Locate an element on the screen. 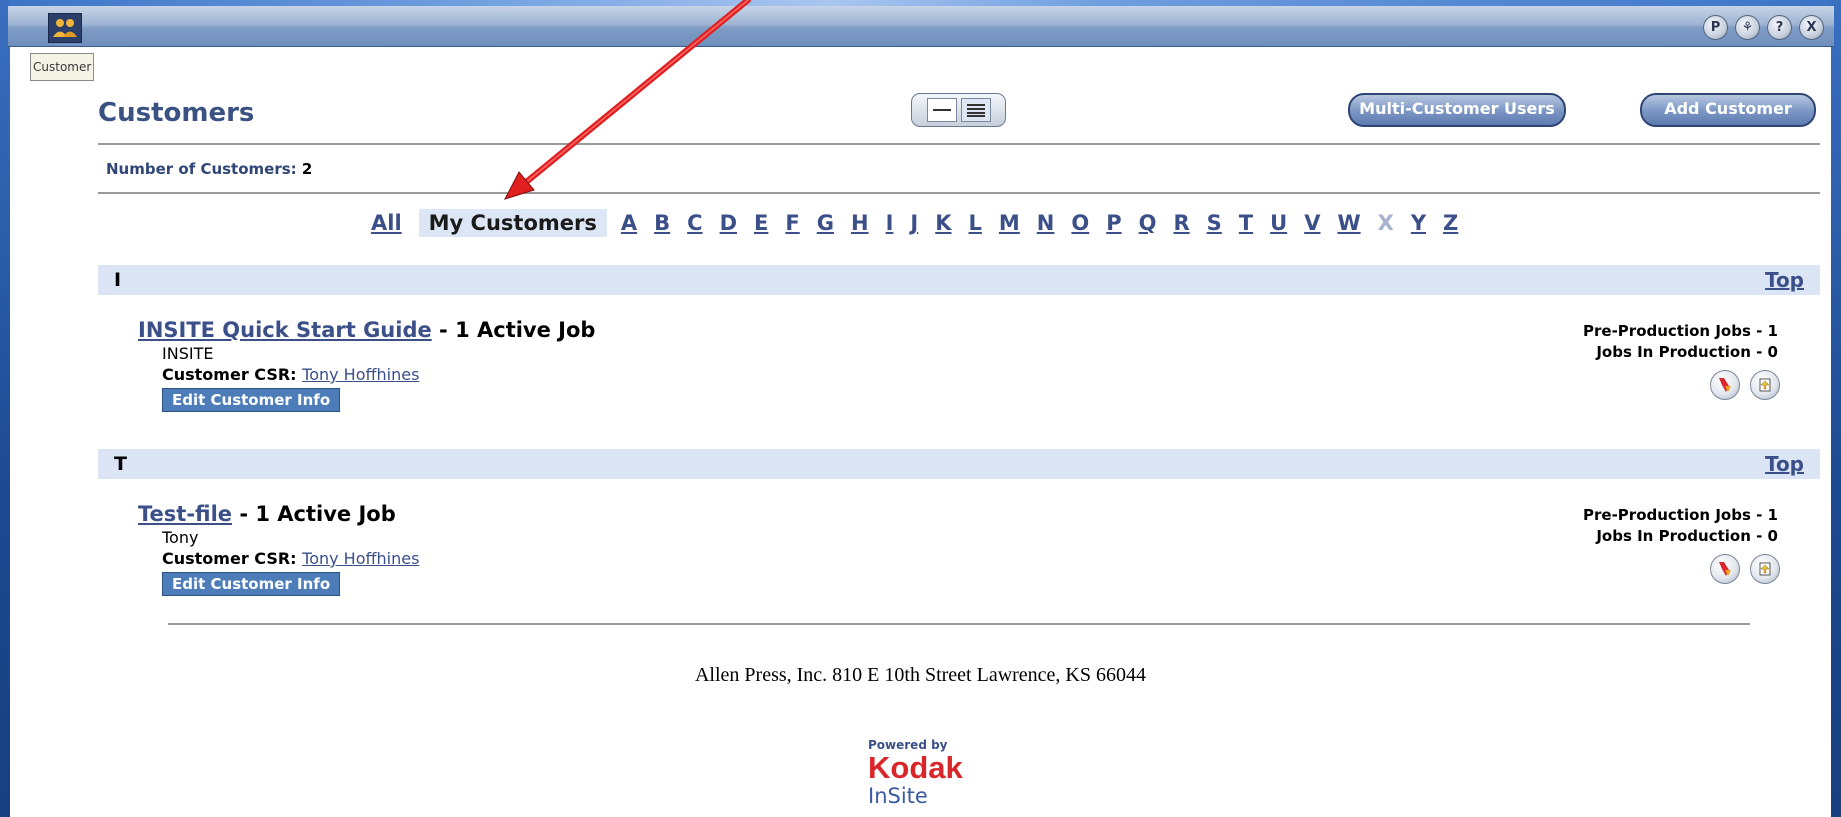 The image size is (1841, 817). powered-by-logo: Powered by Kodak InSite is located at coordinates (923, 773).